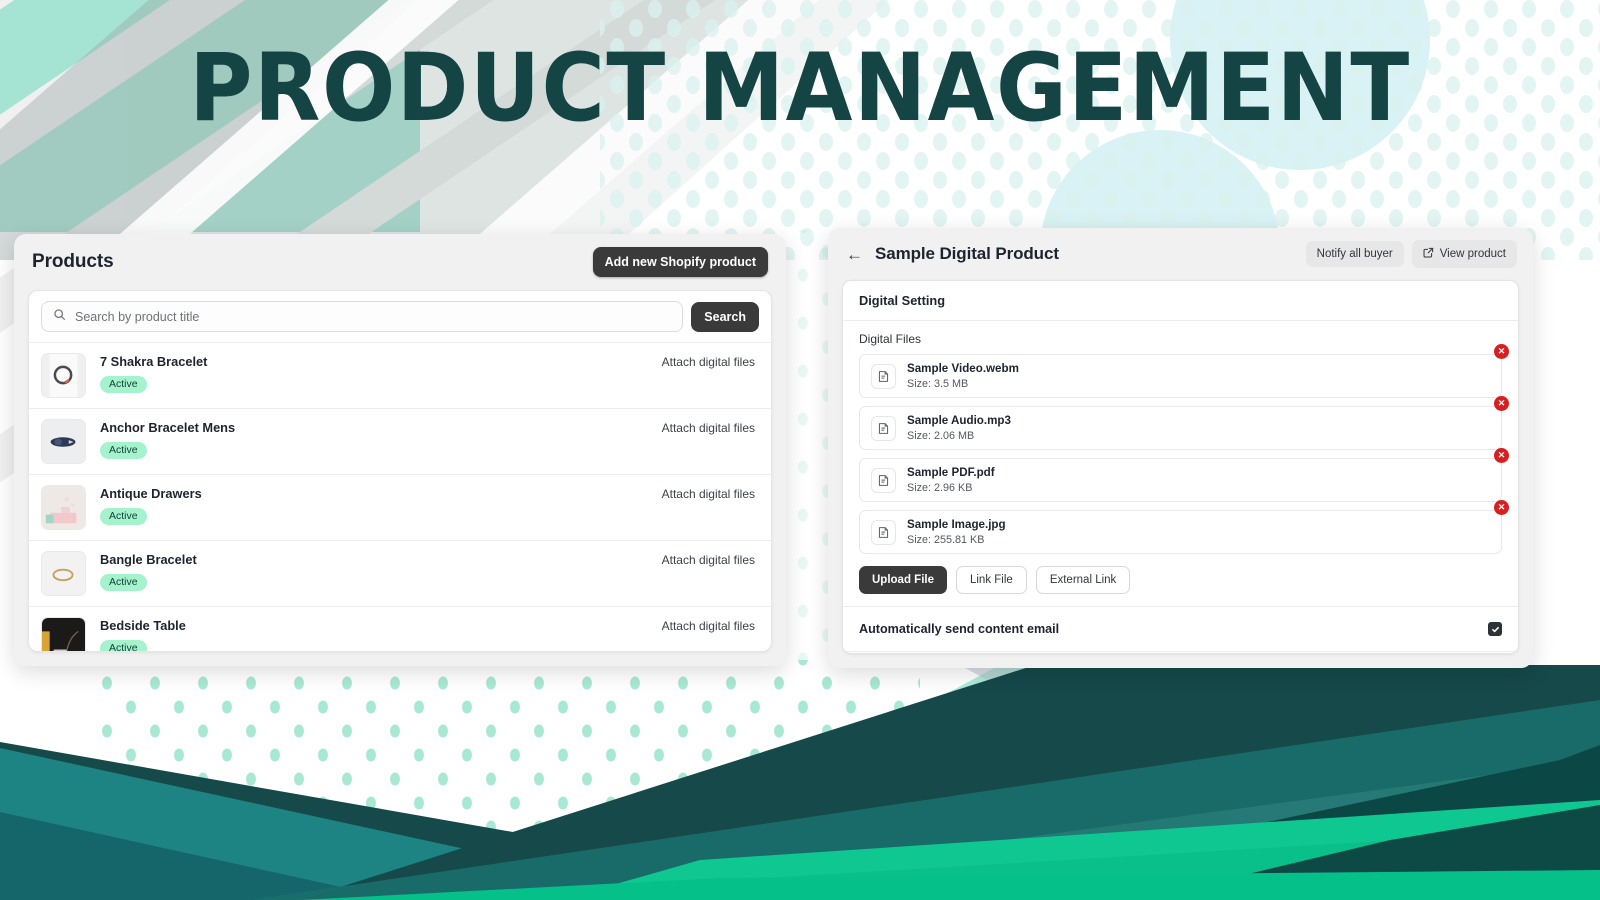  What do you see at coordinates (1184, 475) in the screenshot?
I see `list-item: Sample PDF.pdf Size: 2.96 KB ✕` at bounding box center [1184, 475].